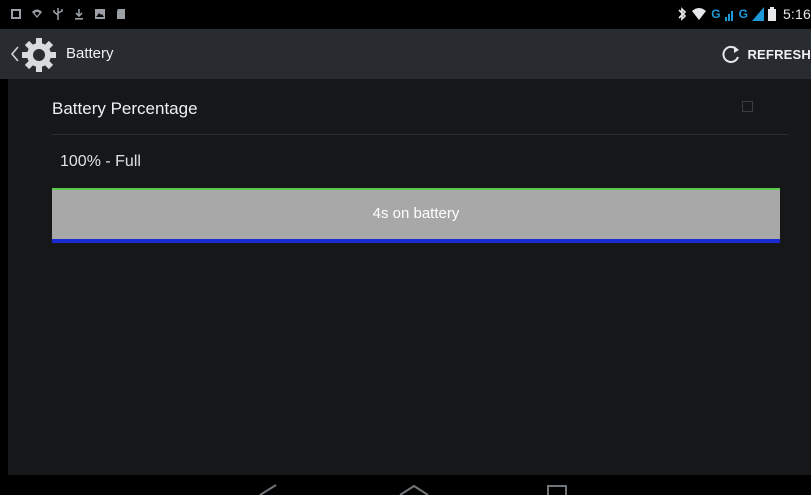 Image resolution: width=811 pixels, height=495 pixels. I want to click on battery-percentage-checkbox, so click(747, 106).